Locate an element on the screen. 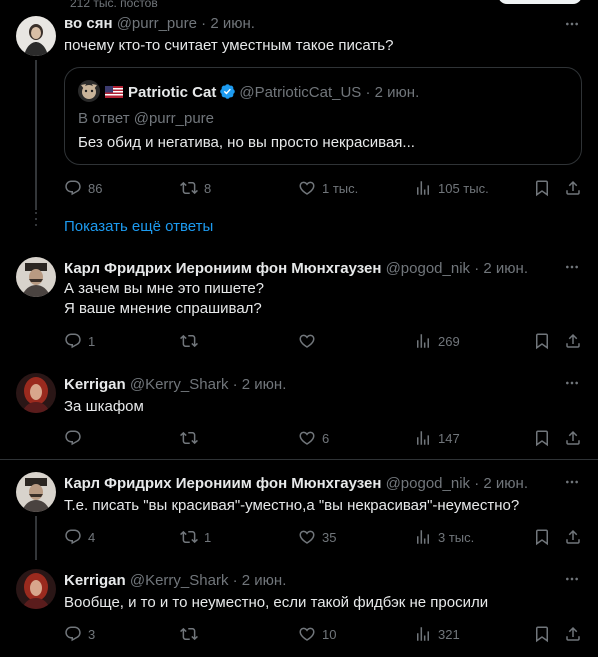  reply-button: 4 is located at coordinates (79, 537).